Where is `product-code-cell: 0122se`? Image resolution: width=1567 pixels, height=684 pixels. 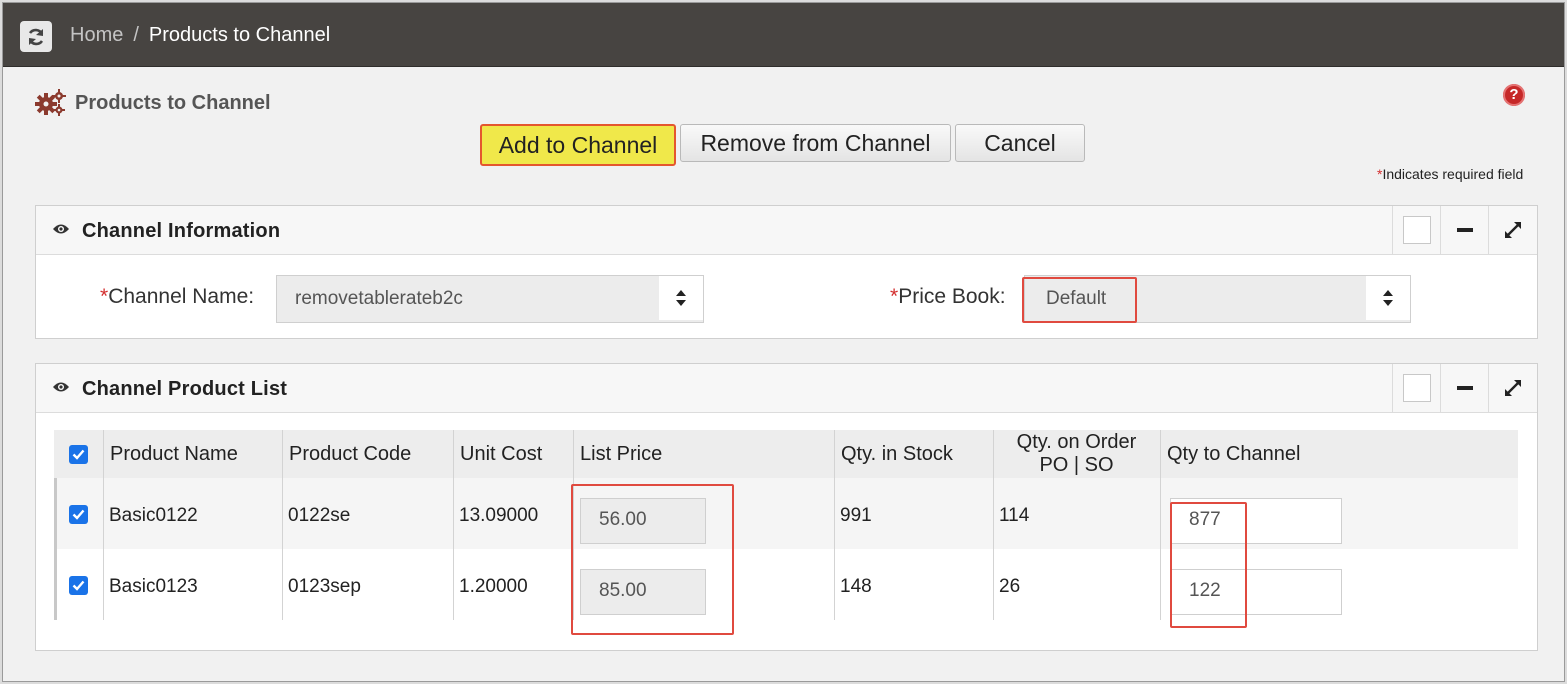
product-code-cell: 0122se is located at coordinates (319, 515).